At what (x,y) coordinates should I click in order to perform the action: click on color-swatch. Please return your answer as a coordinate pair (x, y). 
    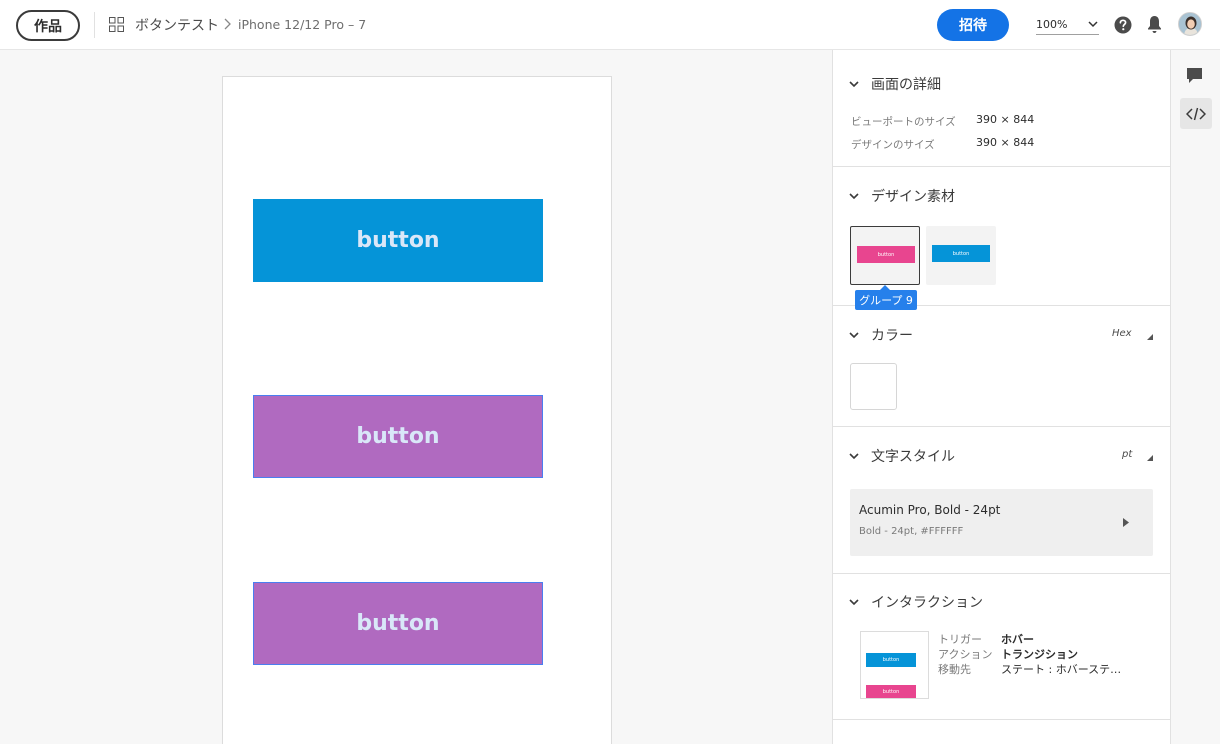
    Looking at the image, I should click on (873, 386).